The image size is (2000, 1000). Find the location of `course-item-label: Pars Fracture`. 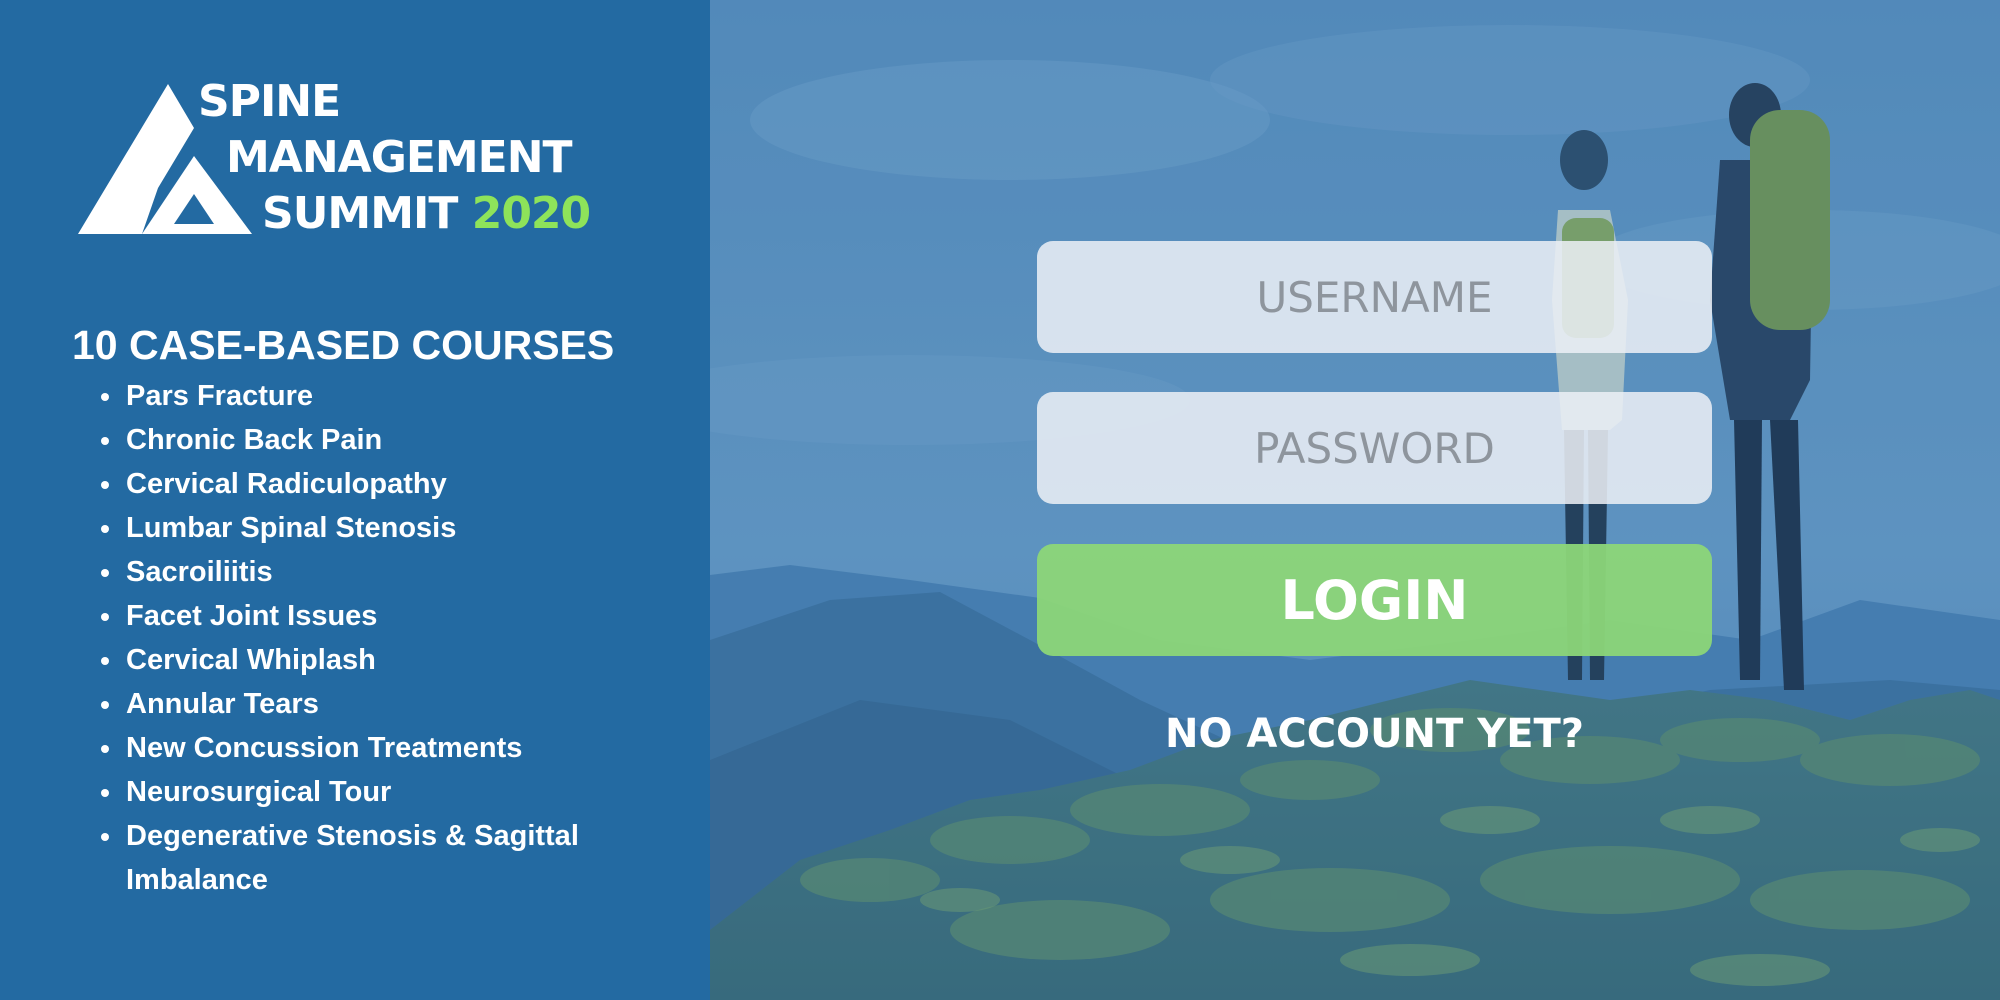

course-item-label: Pars Fracture is located at coordinates (219, 396).